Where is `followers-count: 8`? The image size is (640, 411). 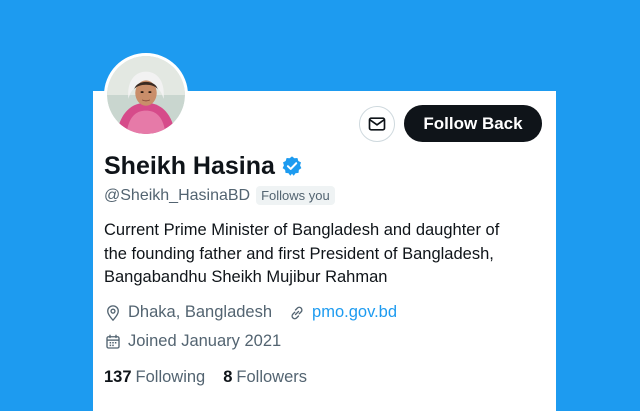
followers-count: 8 is located at coordinates (228, 377).